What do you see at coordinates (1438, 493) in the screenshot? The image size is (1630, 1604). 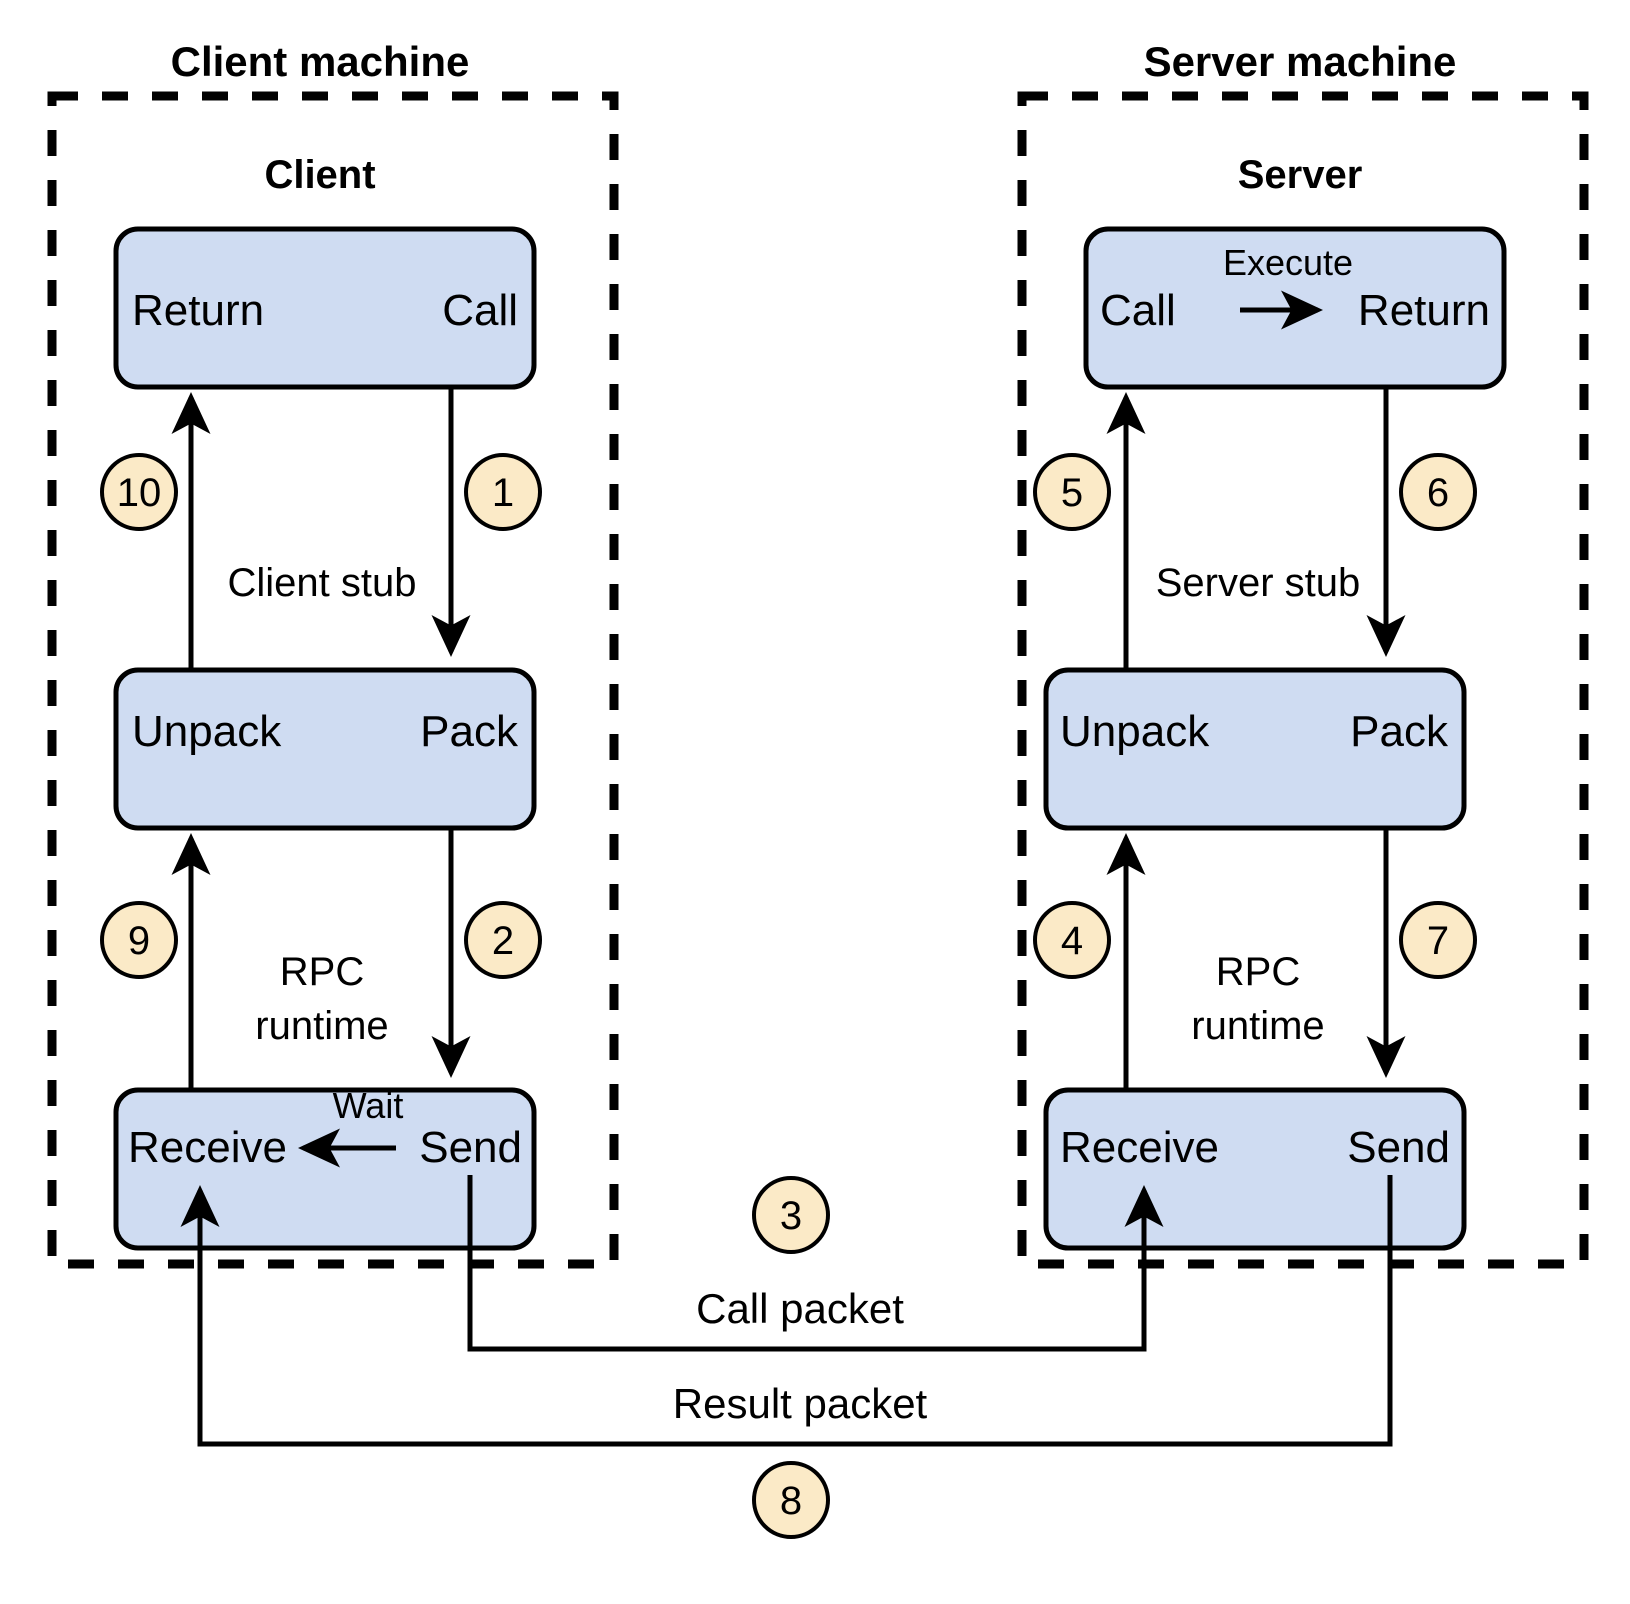 I see `step-label-6: 6` at bounding box center [1438, 493].